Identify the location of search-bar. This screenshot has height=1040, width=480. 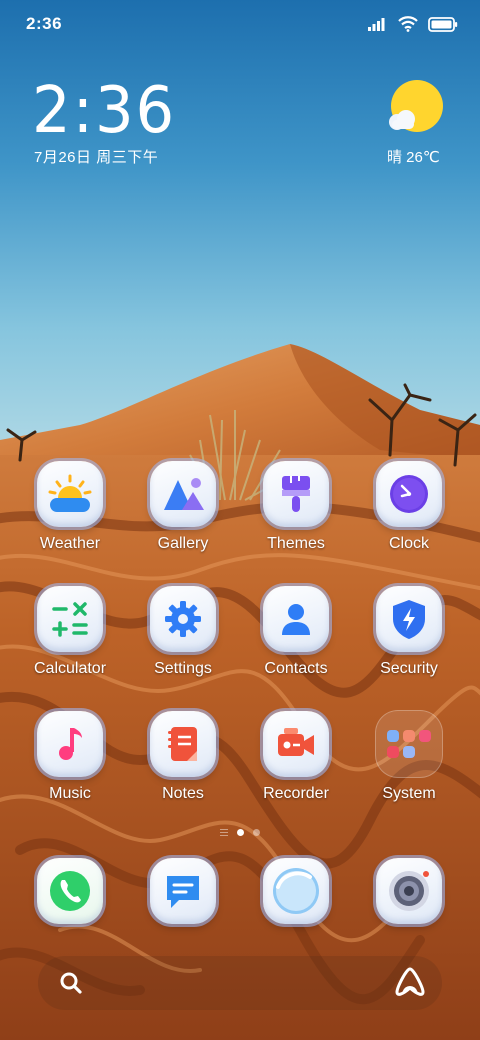
(240, 983).